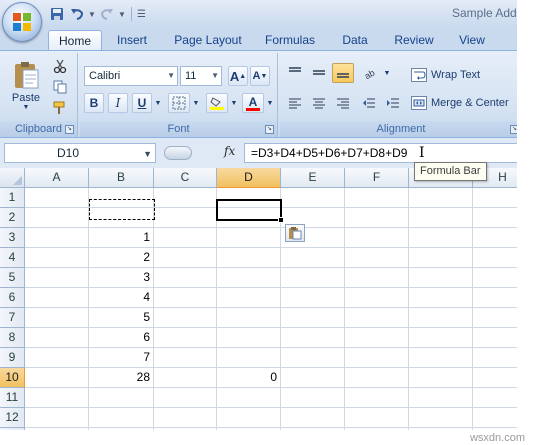 Image resolution: width=533 pixels, height=445 pixels. What do you see at coordinates (377, 258) in the screenshot?
I see `cell-f4` at bounding box center [377, 258].